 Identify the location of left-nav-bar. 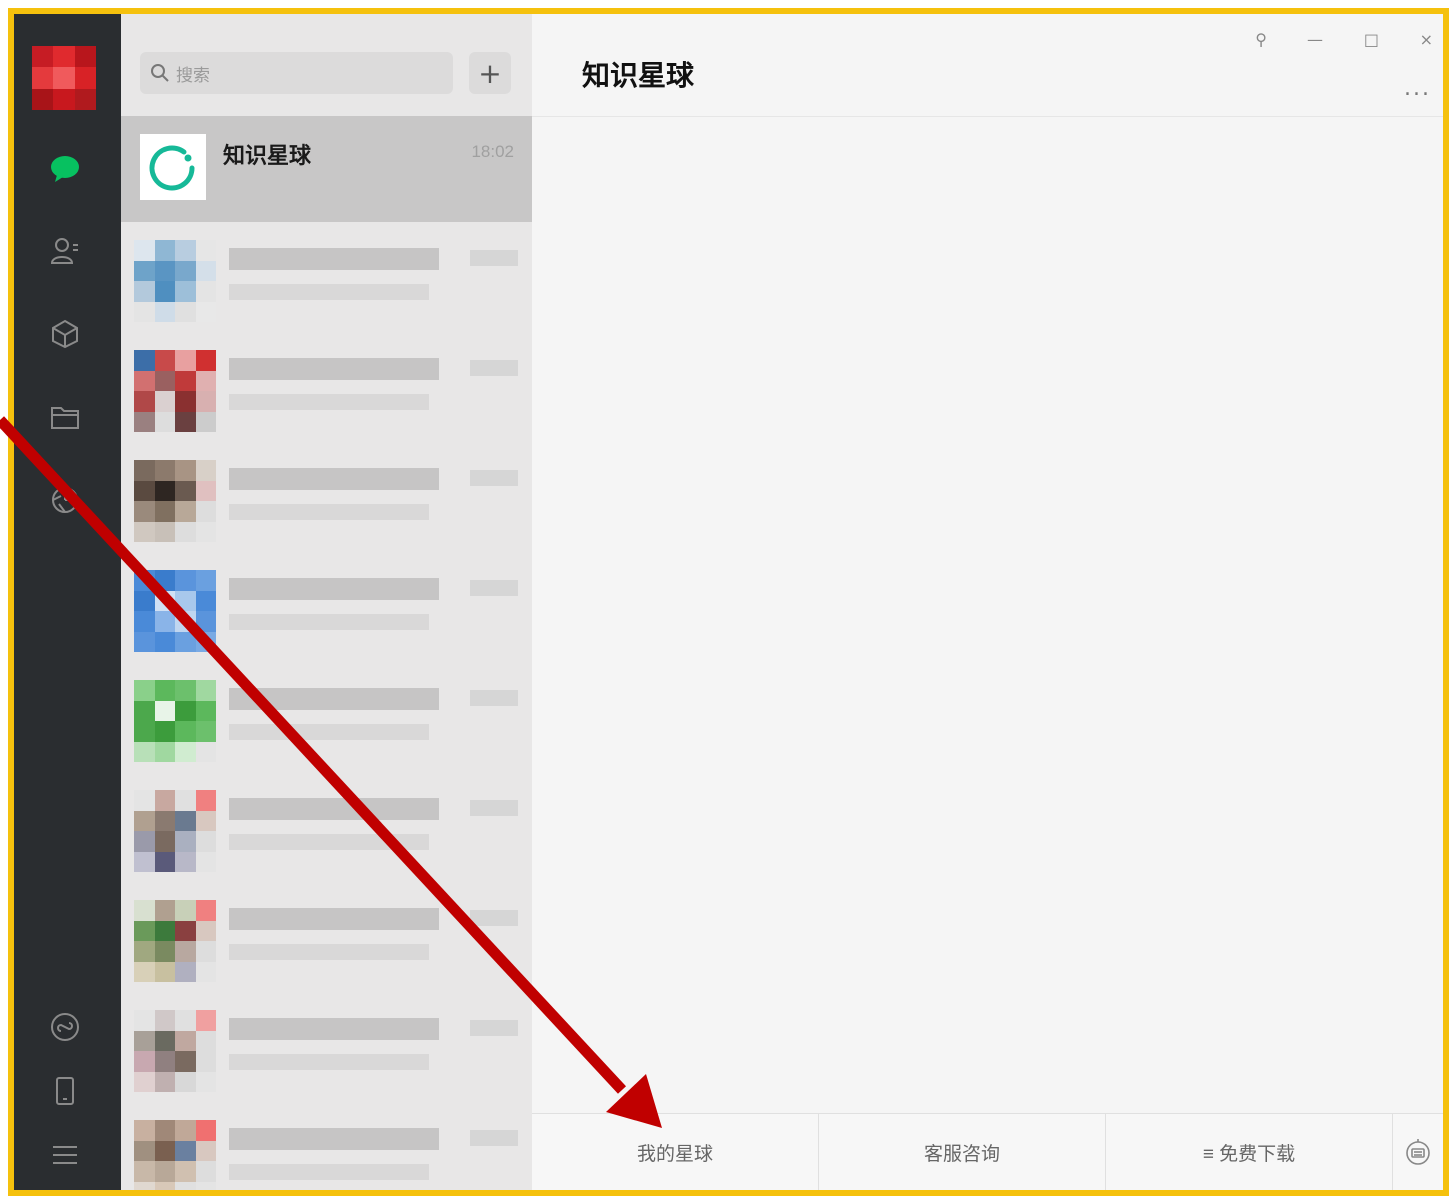
(67, 602).